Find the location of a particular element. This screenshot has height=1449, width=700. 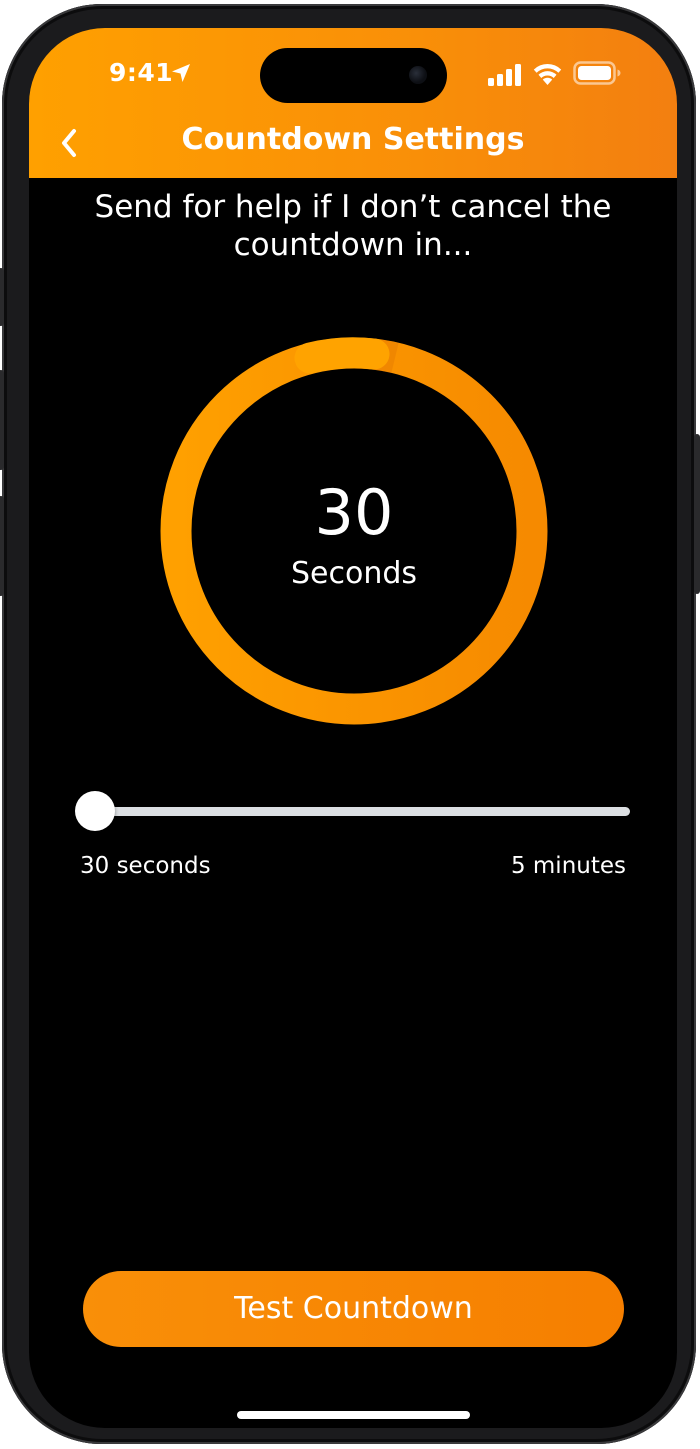

dynamic-island is located at coordinates (353, 75).